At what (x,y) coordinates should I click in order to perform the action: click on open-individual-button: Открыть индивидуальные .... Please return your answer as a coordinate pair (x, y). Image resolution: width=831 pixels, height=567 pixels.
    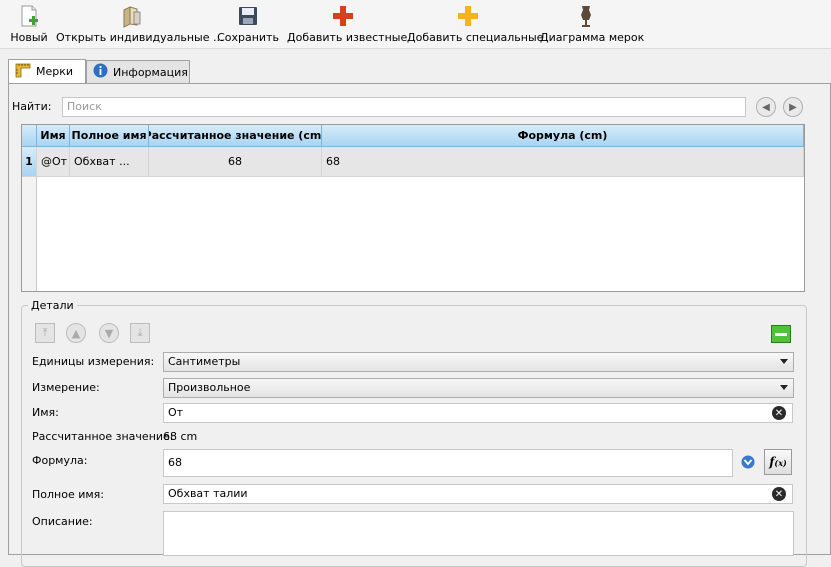
    Looking at the image, I should click on (140, 24).